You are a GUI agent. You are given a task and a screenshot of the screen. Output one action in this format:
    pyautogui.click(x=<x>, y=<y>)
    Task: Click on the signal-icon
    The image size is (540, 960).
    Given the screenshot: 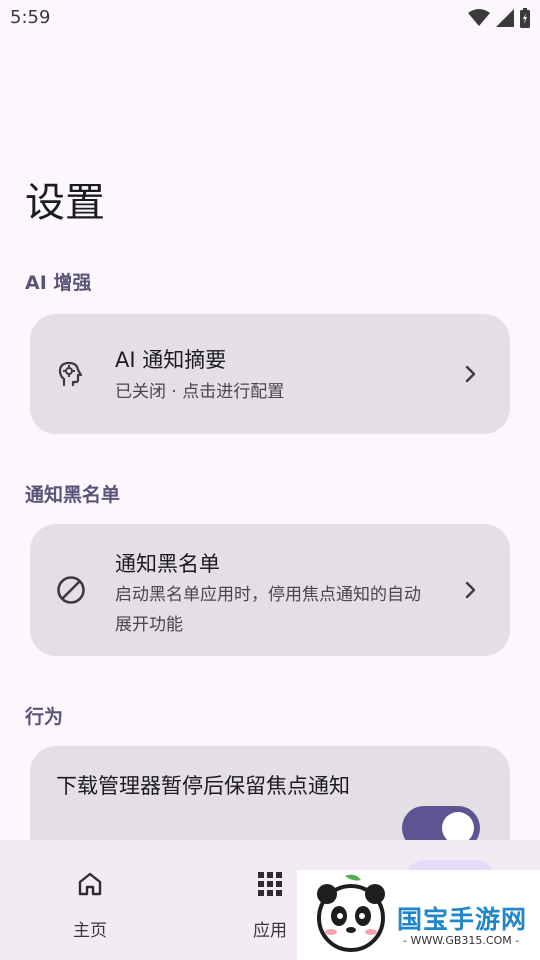 What is the action you would take?
    pyautogui.click(x=505, y=18)
    